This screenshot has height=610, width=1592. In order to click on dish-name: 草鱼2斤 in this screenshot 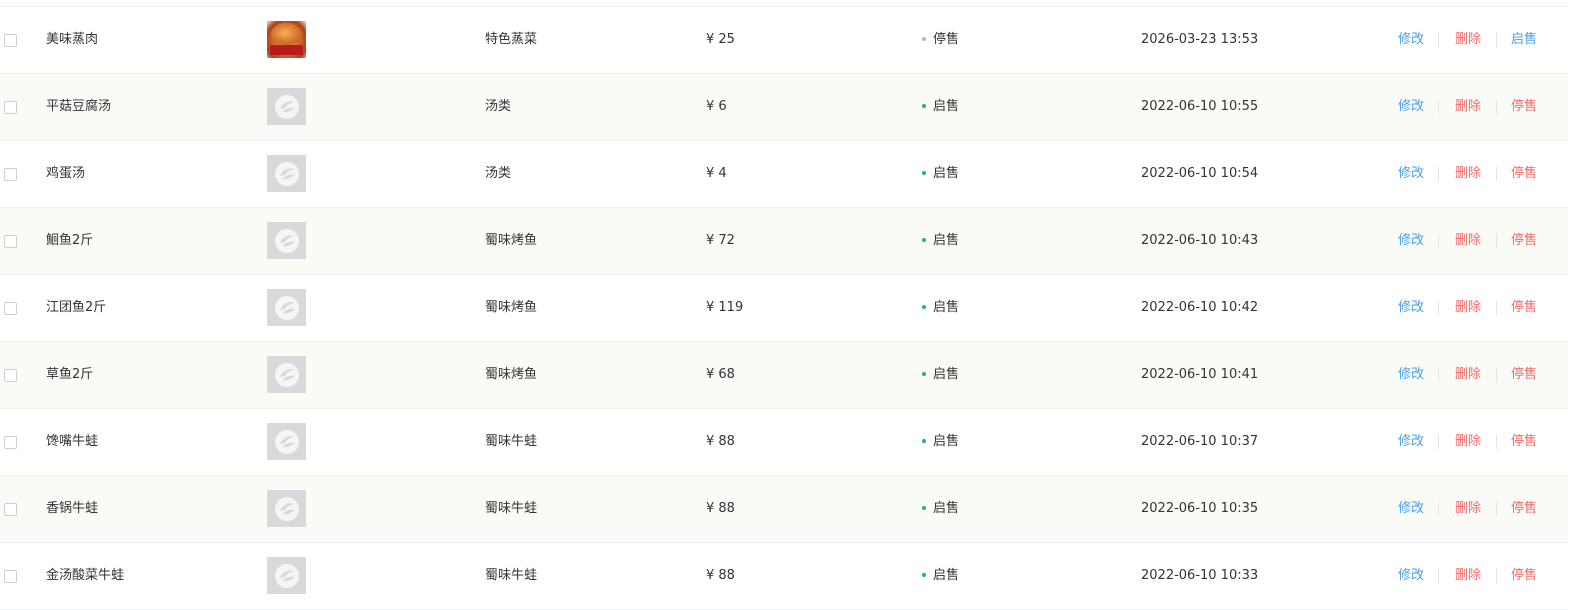, I will do `click(70, 374)`.